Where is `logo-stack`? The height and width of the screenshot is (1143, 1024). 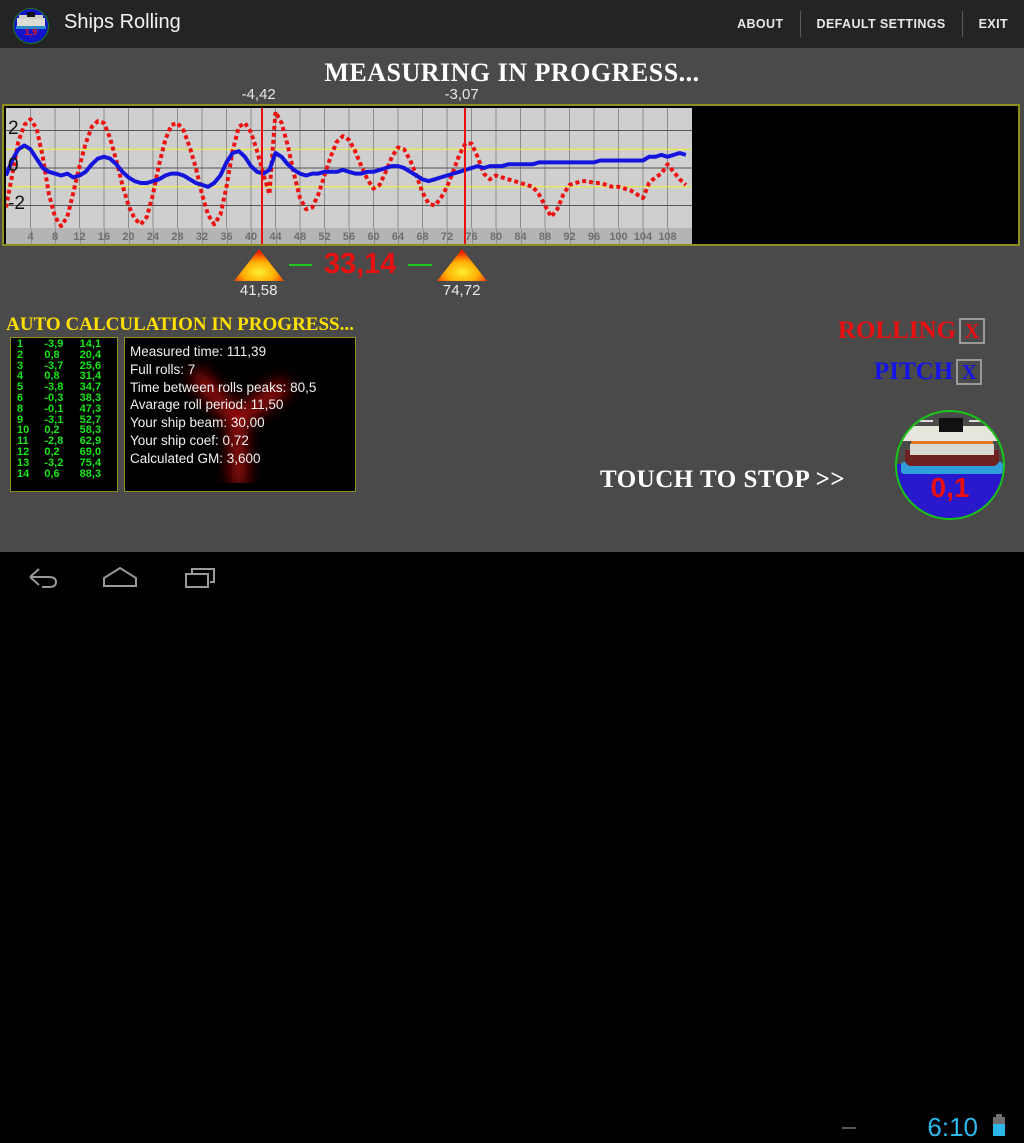 logo-stack is located at coordinates (31, 14).